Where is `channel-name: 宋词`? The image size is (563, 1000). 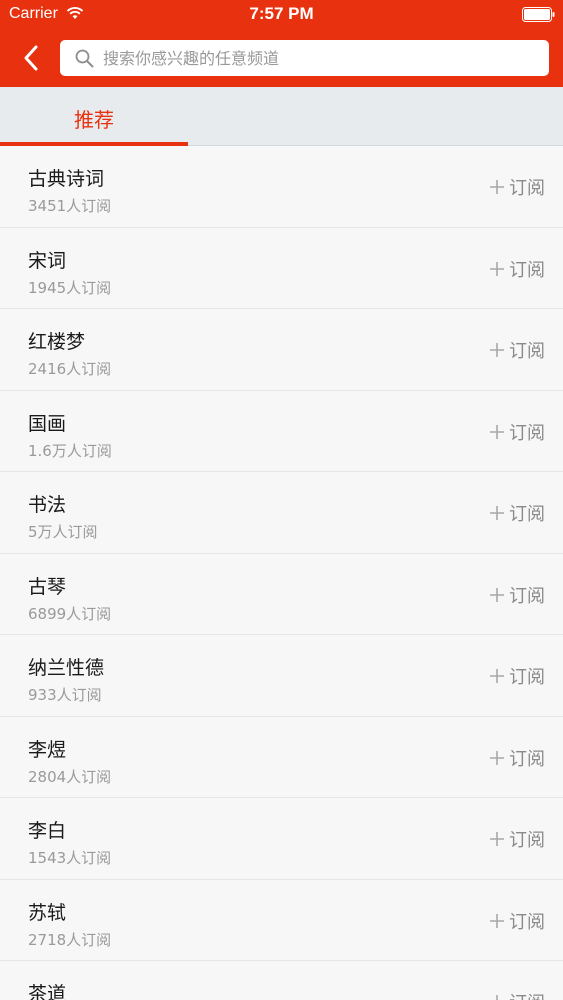 channel-name: 宋词 is located at coordinates (47, 260).